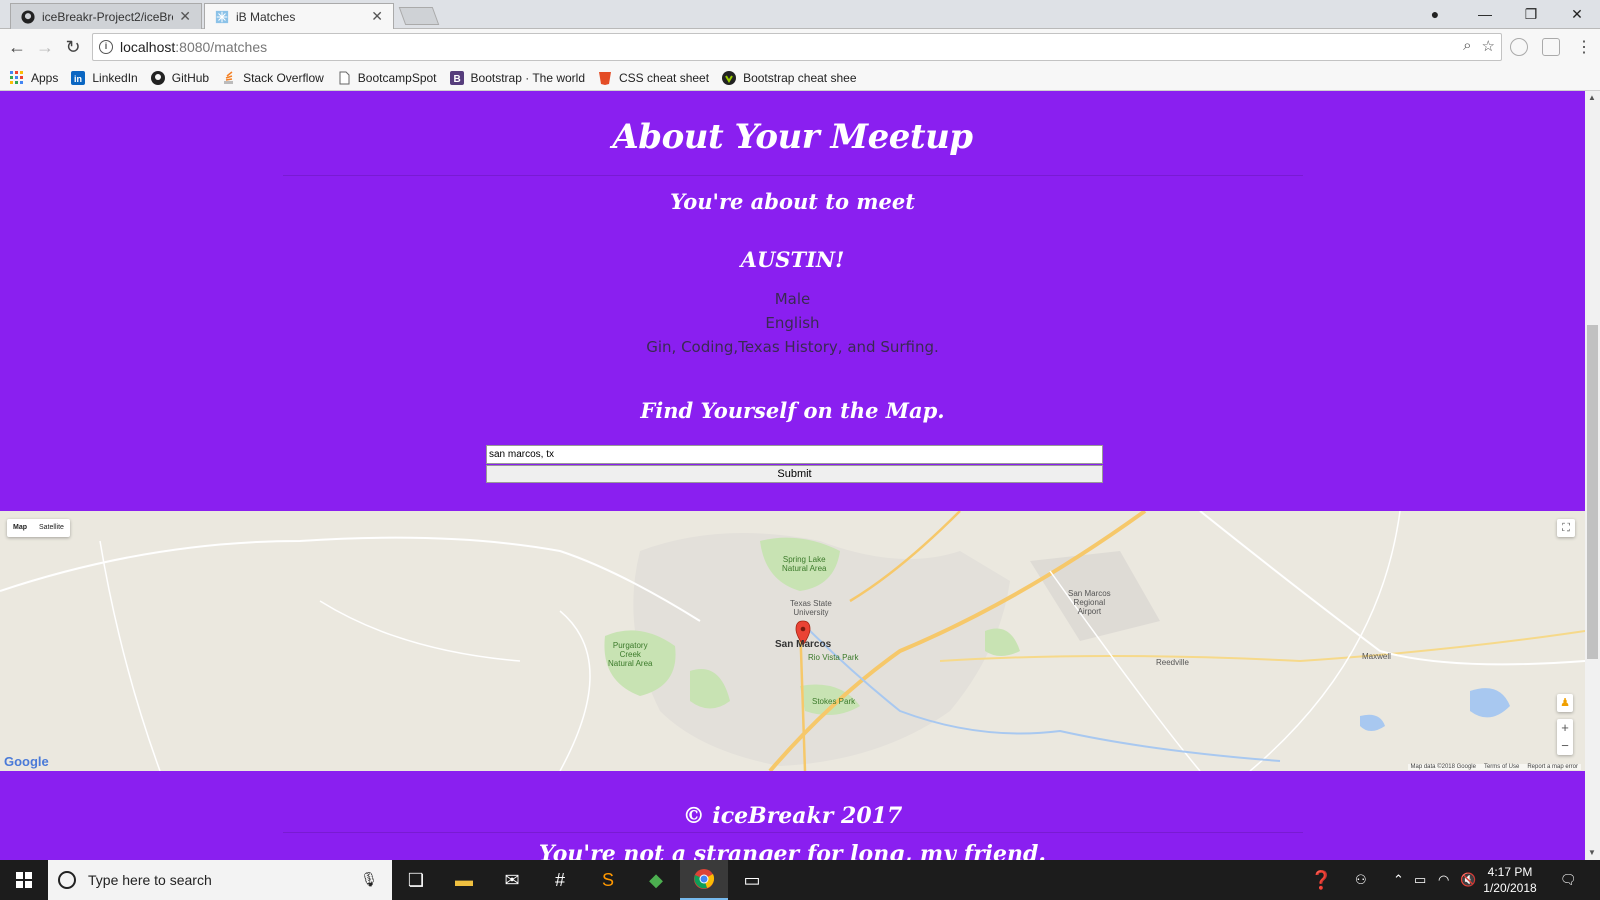 The width and height of the screenshot is (1600, 900). I want to click on github-icon, so click(28, 16).